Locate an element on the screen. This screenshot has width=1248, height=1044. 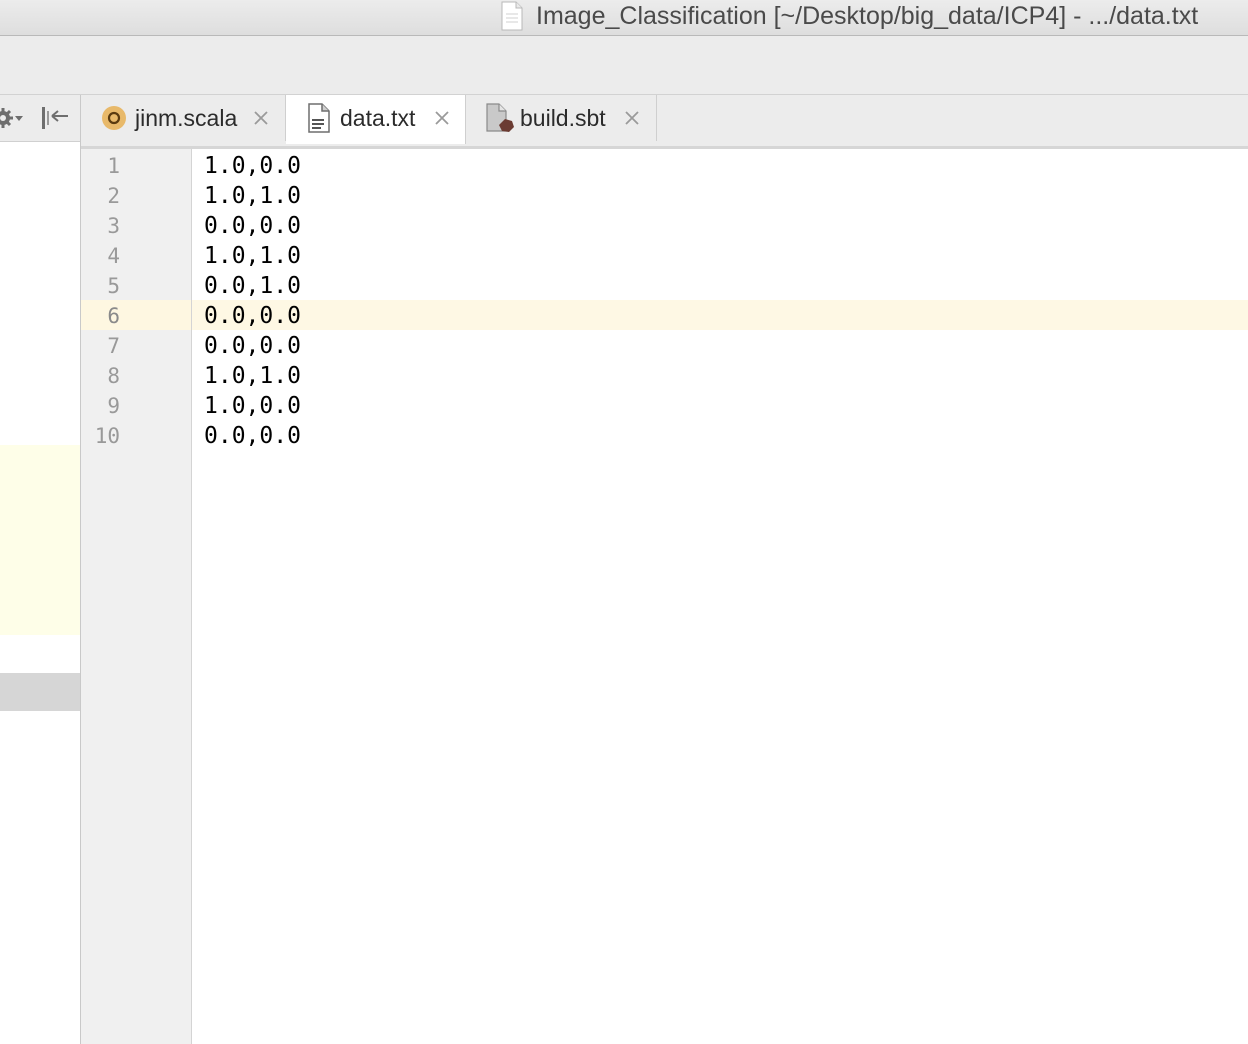
line-number: 7 is located at coordinates (113, 346).